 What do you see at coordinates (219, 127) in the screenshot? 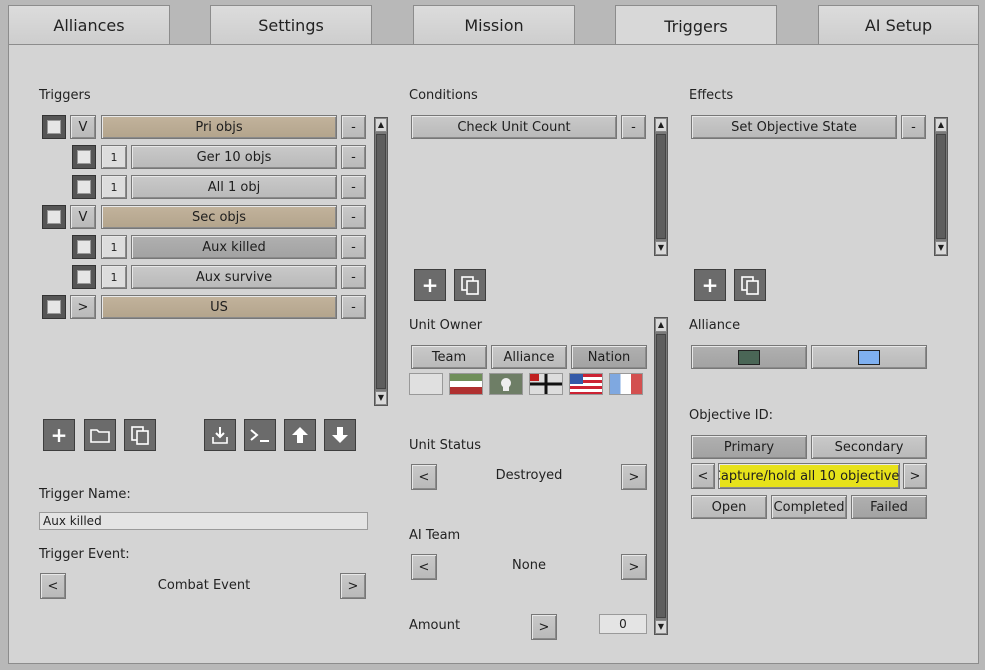
I see `trigger-item: Pri objs` at bounding box center [219, 127].